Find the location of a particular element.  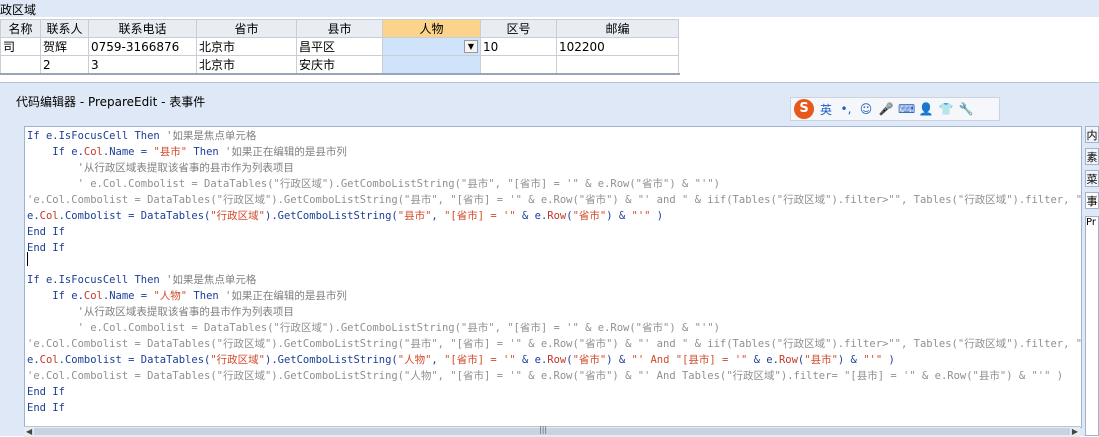

horizontal-scrollbar: ◀ ||| ▶ is located at coordinates (552, 431).